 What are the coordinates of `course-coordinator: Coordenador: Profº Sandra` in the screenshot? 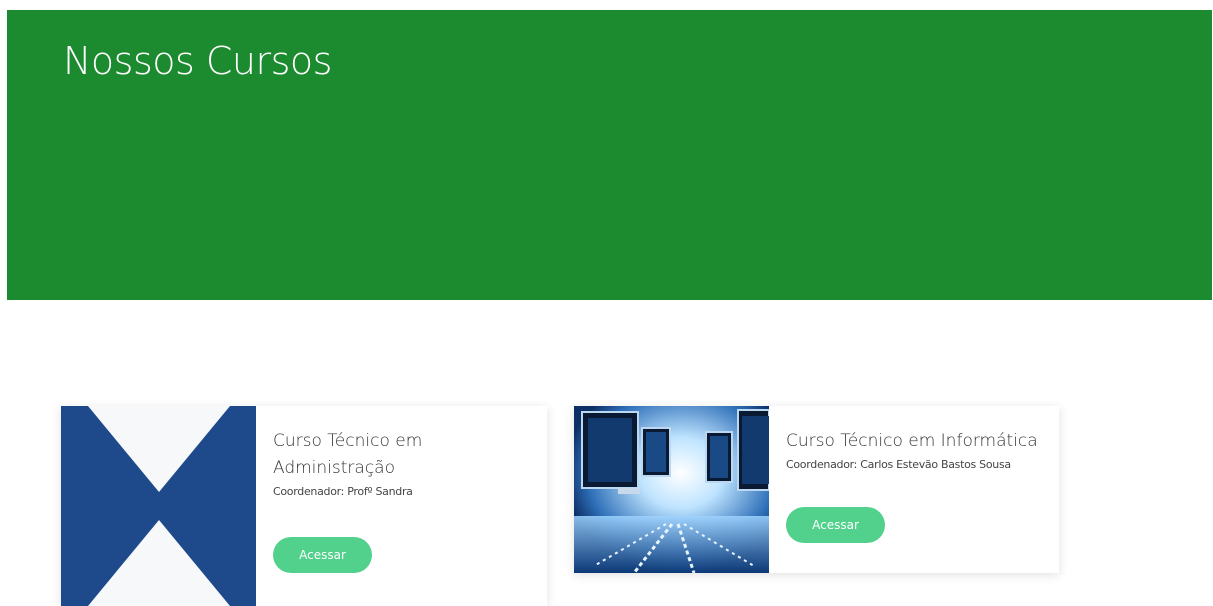 It's located at (343, 491).